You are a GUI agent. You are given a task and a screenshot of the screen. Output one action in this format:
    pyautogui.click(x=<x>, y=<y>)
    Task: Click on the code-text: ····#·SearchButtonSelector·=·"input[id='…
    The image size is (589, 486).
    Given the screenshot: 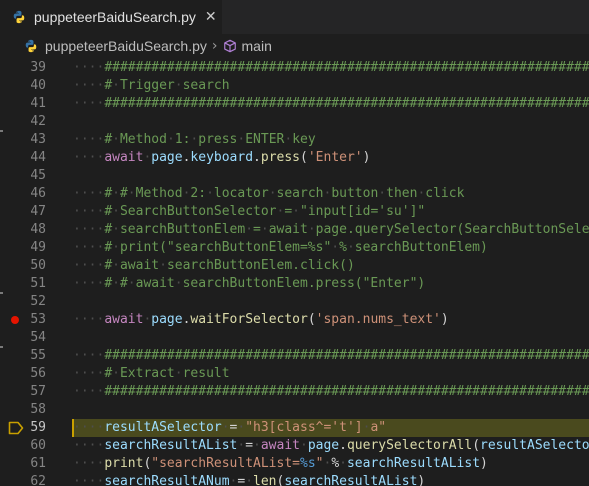 What is the action you would take?
    pyautogui.click(x=249, y=211)
    